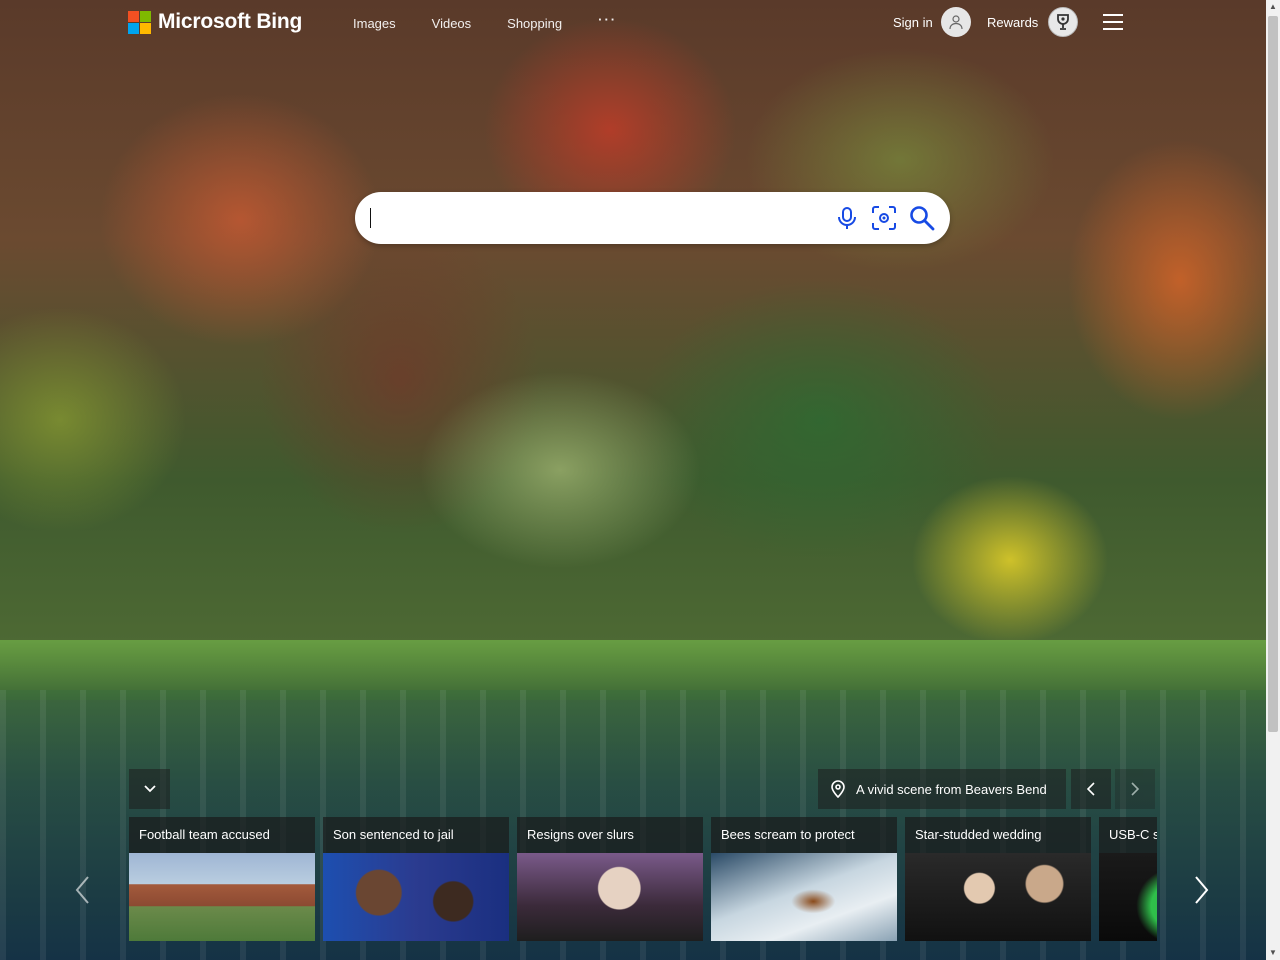 The width and height of the screenshot is (1280, 960). I want to click on news-card: Bees scream to protect, so click(804, 879).